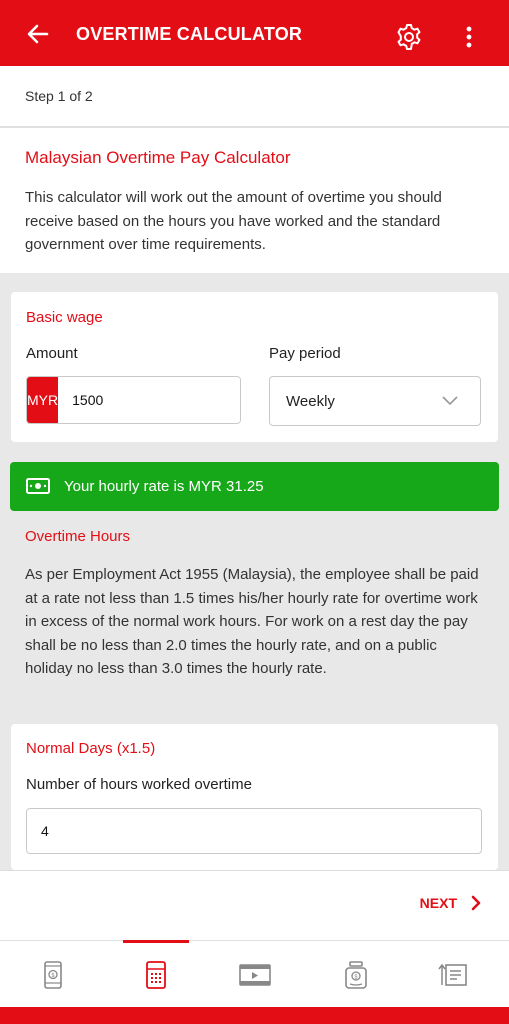 The image size is (509, 1024). I want to click on more-vertical-icon, so click(469, 37).